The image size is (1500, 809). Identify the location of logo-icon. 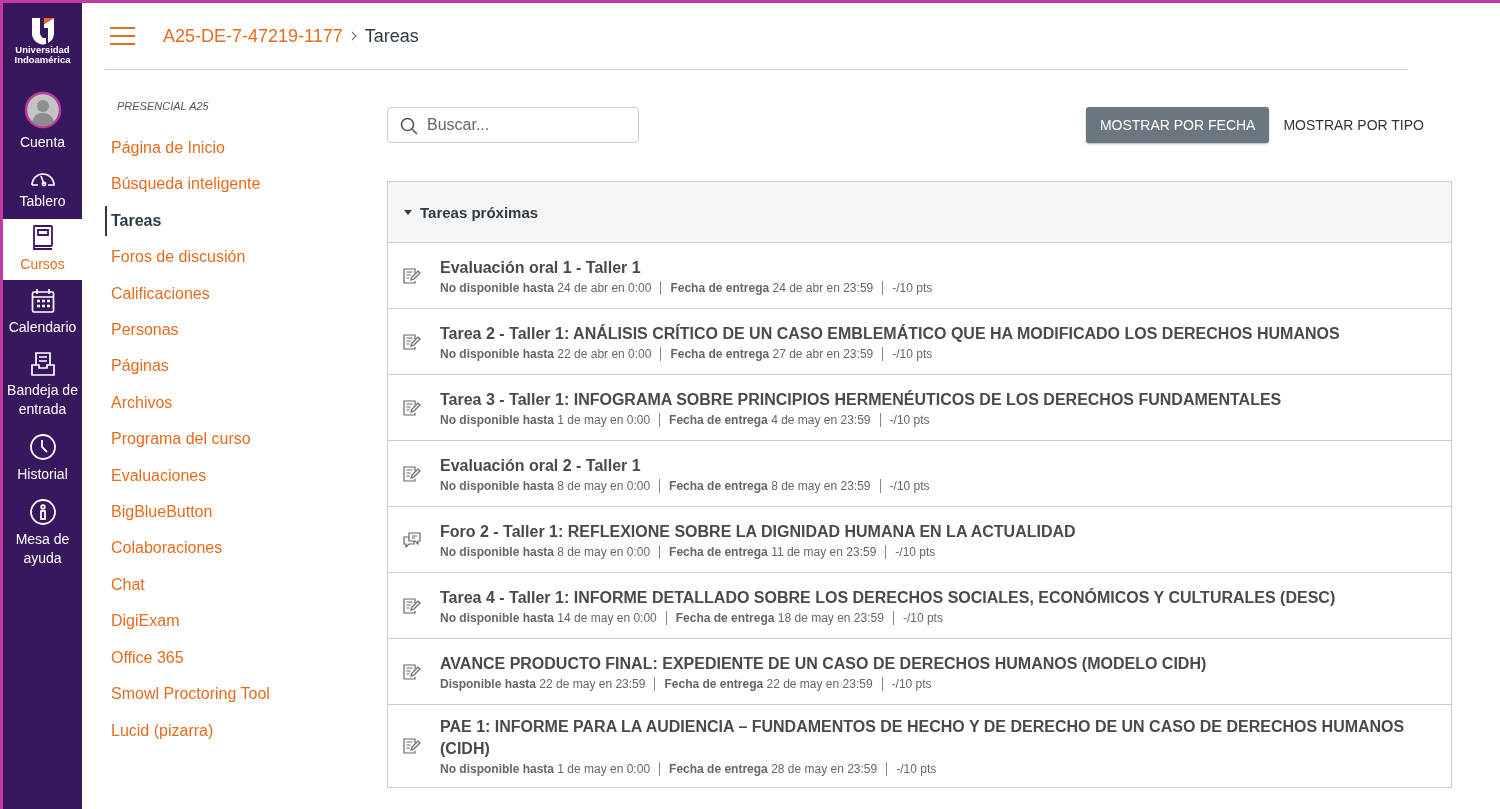
(42, 31).